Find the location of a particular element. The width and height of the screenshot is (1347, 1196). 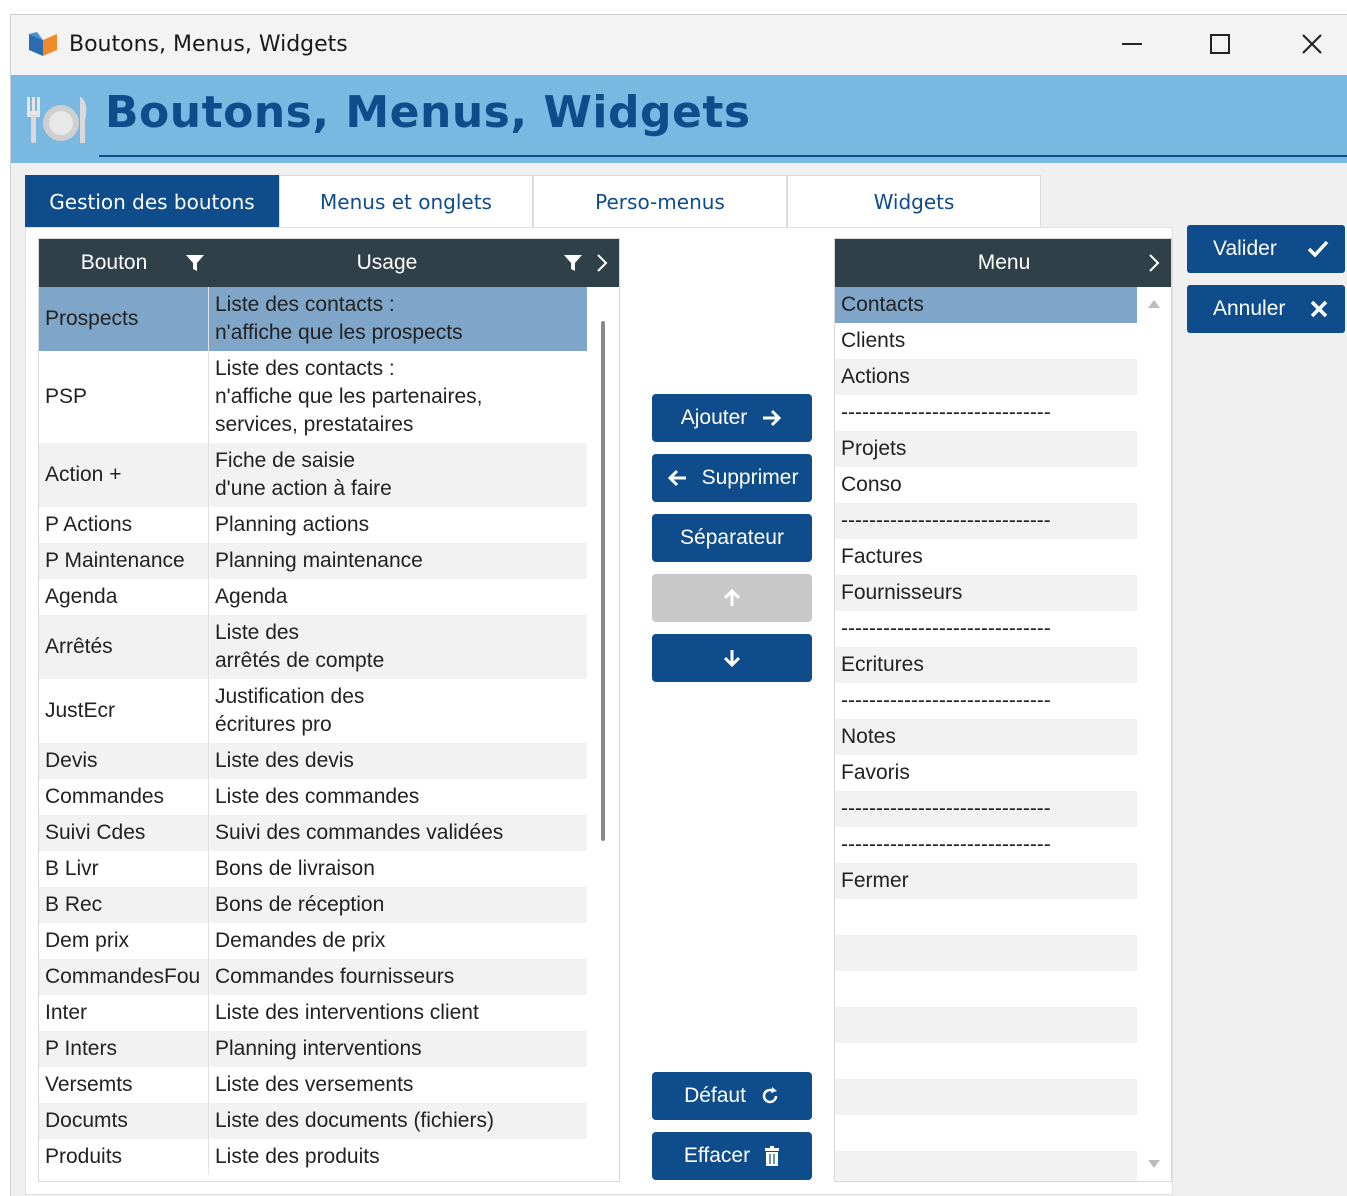

table-row: Inter Liste des interventions client is located at coordinates (313, 1013).